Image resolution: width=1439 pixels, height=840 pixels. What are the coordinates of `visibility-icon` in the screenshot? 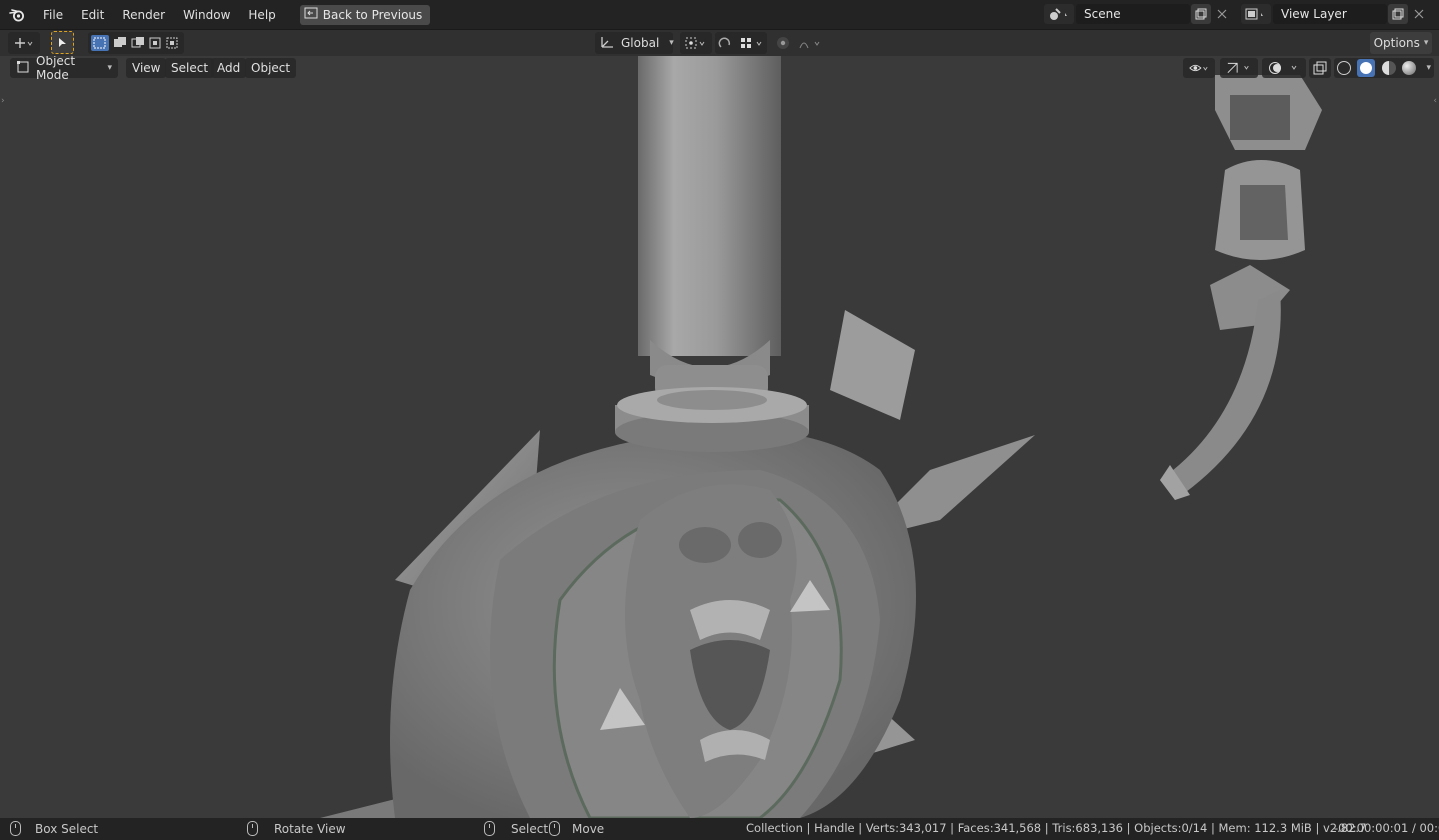 It's located at (1199, 68).